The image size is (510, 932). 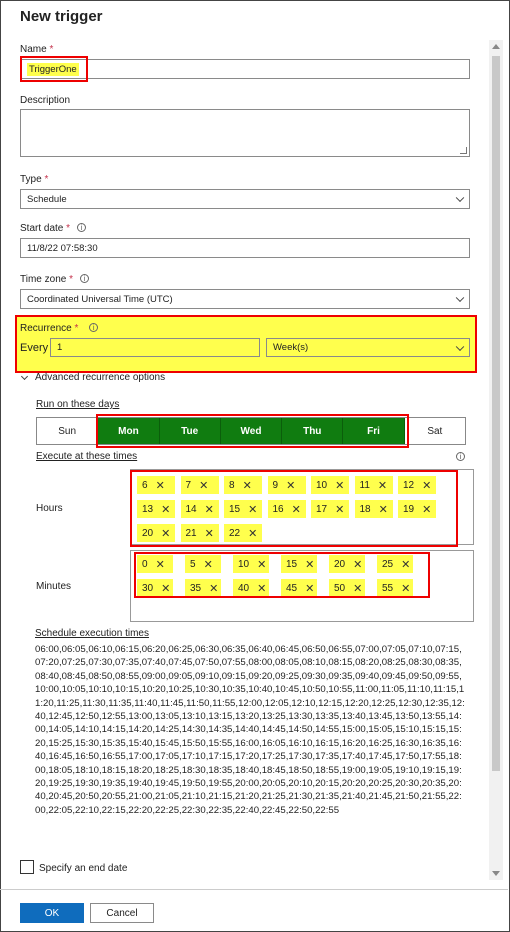 What do you see at coordinates (496, 46) in the screenshot?
I see `scroll-up-icon` at bounding box center [496, 46].